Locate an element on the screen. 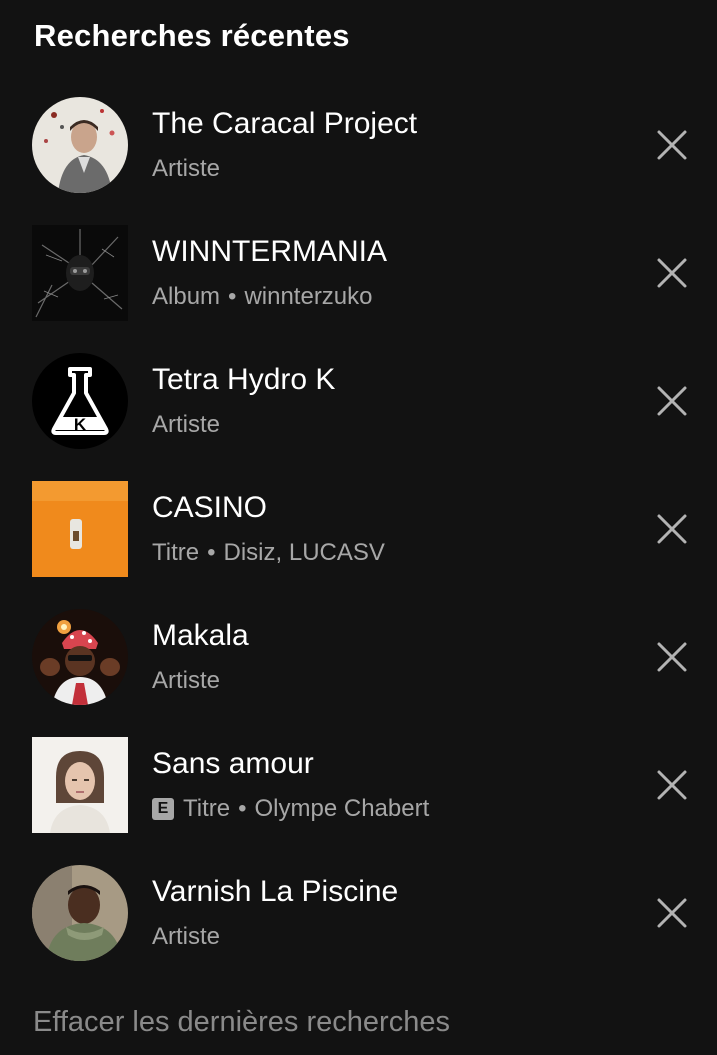  item-title: Varnish La Piscine is located at coordinates (275, 891).